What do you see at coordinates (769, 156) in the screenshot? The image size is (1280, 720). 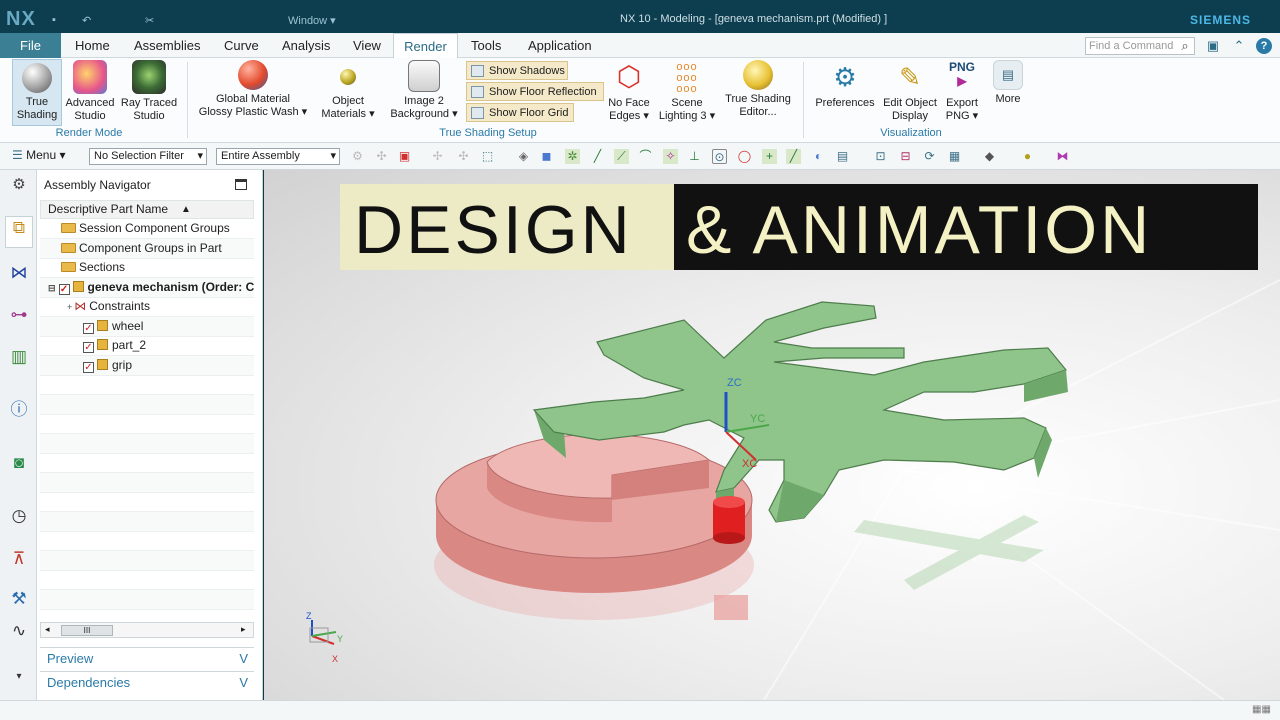 I see `snap-point-icon: +` at bounding box center [769, 156].